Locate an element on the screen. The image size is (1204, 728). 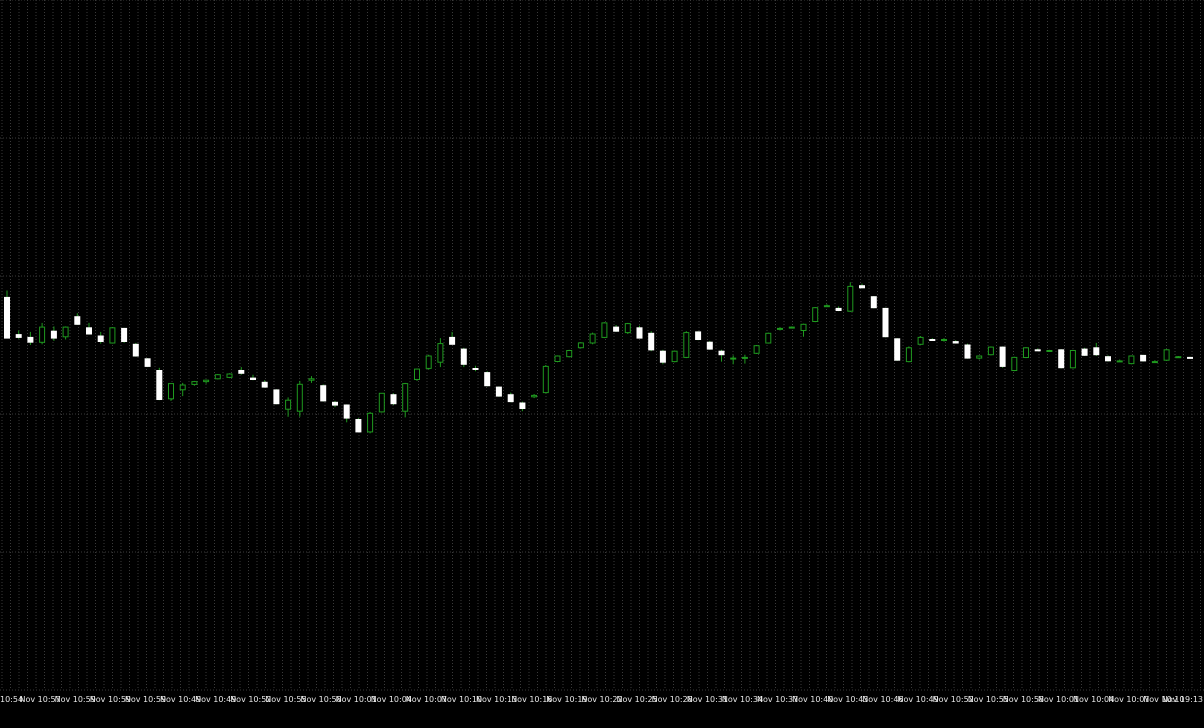
x-tick-label: Nov 19:13 is located at coordinates (1182, 699).